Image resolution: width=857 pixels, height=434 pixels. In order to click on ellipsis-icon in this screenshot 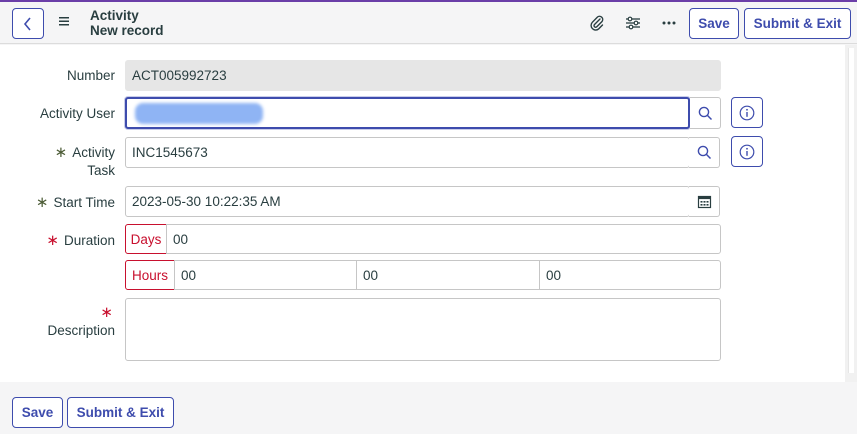, I will do `click(669, 23)`.